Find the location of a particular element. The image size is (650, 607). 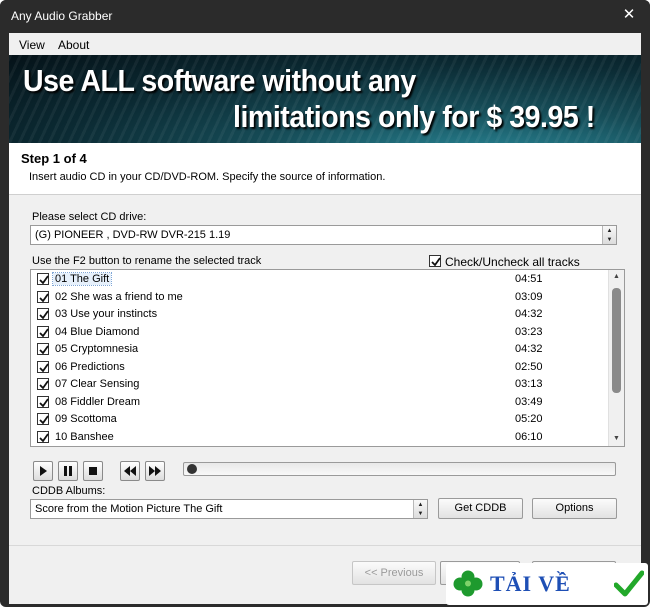

get-cddb-button: Get CDDB is located at coordinates (480, 508).